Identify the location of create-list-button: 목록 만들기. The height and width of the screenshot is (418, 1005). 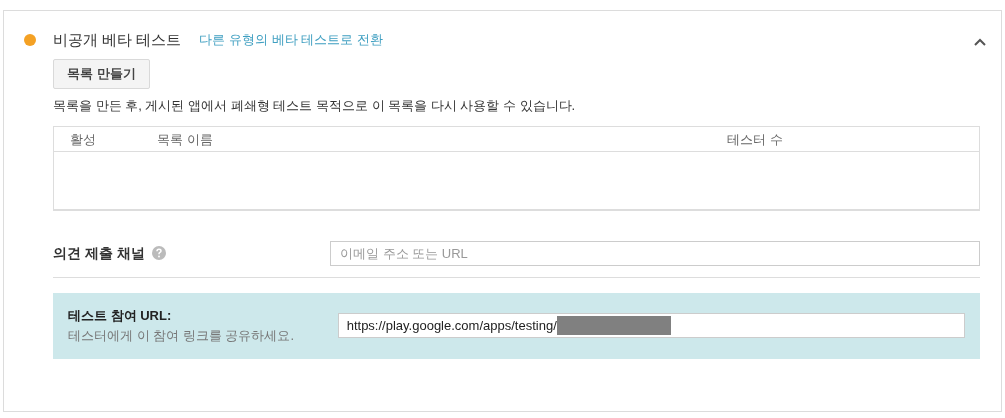
(101, 74).